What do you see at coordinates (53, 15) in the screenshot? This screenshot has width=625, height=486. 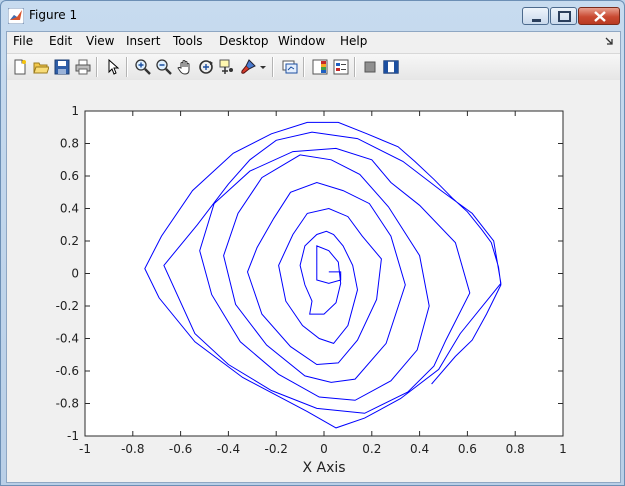 I see `window-title: Figure 1` at bounding box center [53, 15].